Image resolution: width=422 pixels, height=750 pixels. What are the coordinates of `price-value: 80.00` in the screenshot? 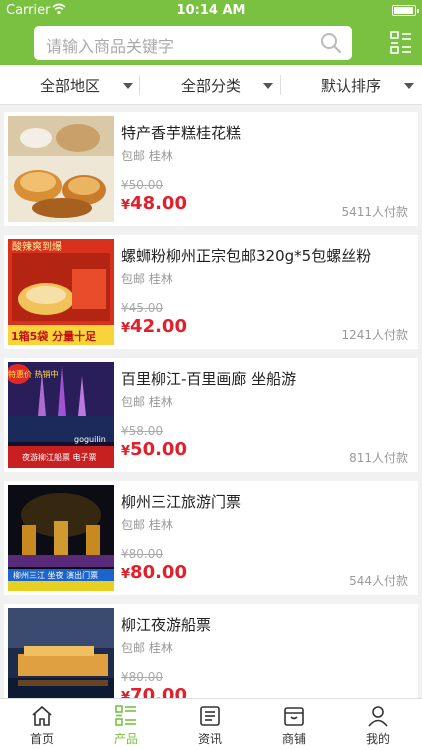 It's located at (158, 572).